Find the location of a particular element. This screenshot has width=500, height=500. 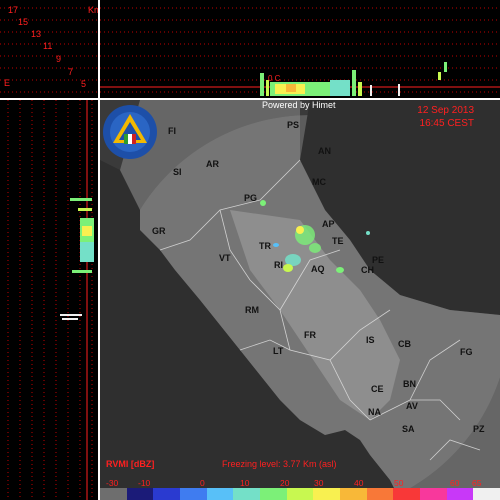

legend-tick: 10 is located at coordinates (245, 483).